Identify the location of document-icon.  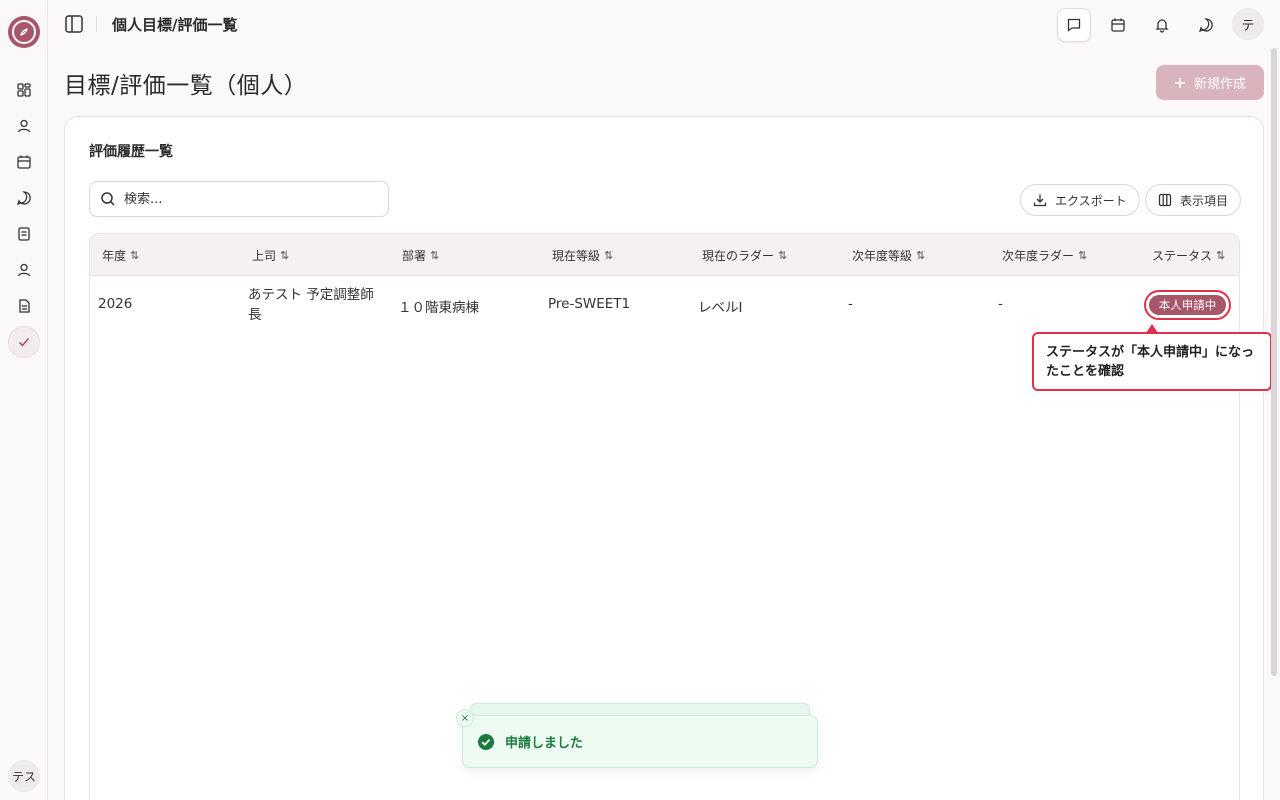
(24, 306).